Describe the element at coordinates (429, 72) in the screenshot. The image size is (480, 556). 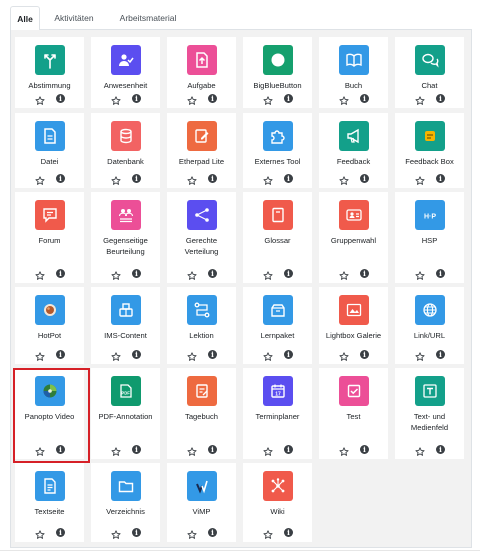
I see `module-tile-chat: Chat i` at that location.